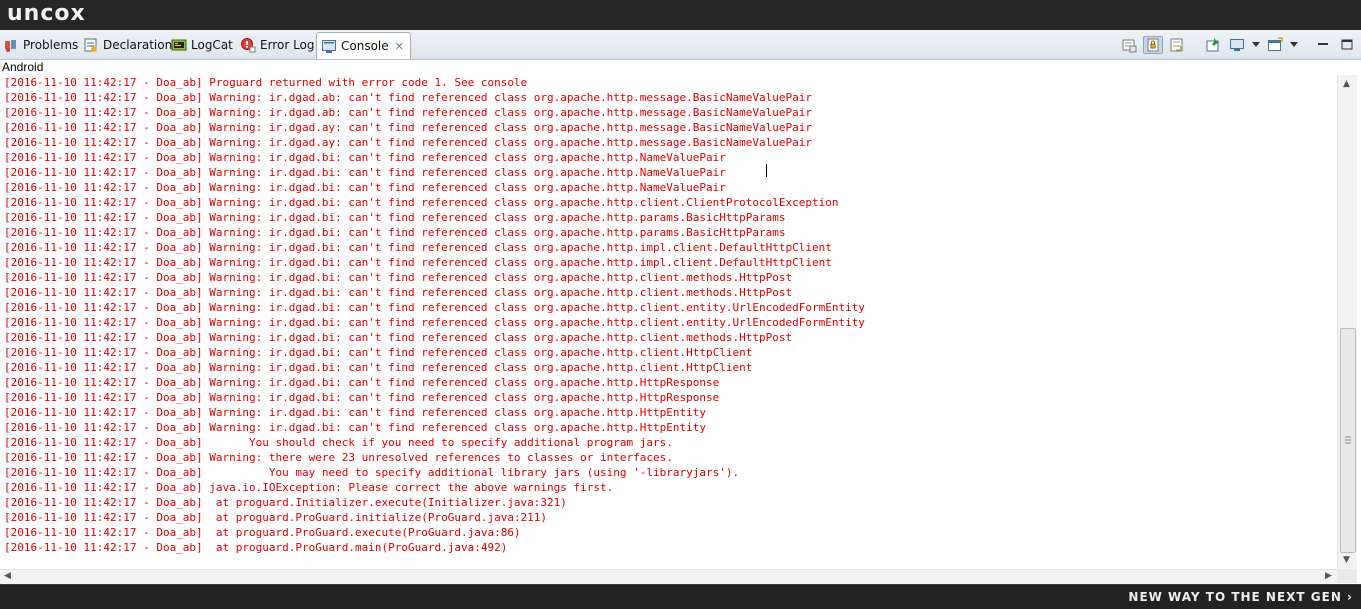 The height and width of the screenshot is (609, 1361). I want to click on declaration-icon, so click(91, 45).